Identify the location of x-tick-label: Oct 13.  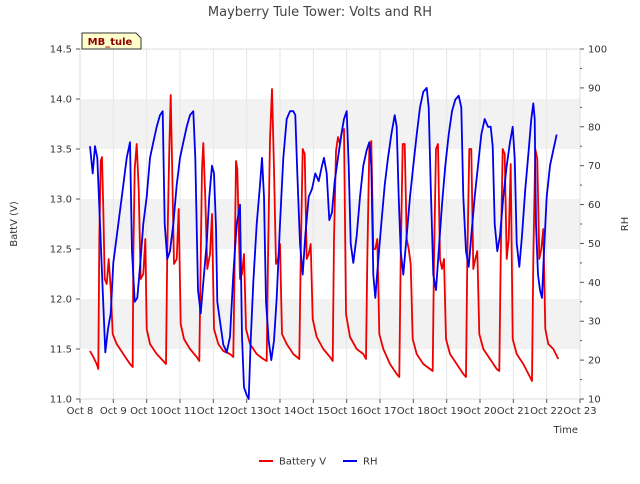
(246, 411).